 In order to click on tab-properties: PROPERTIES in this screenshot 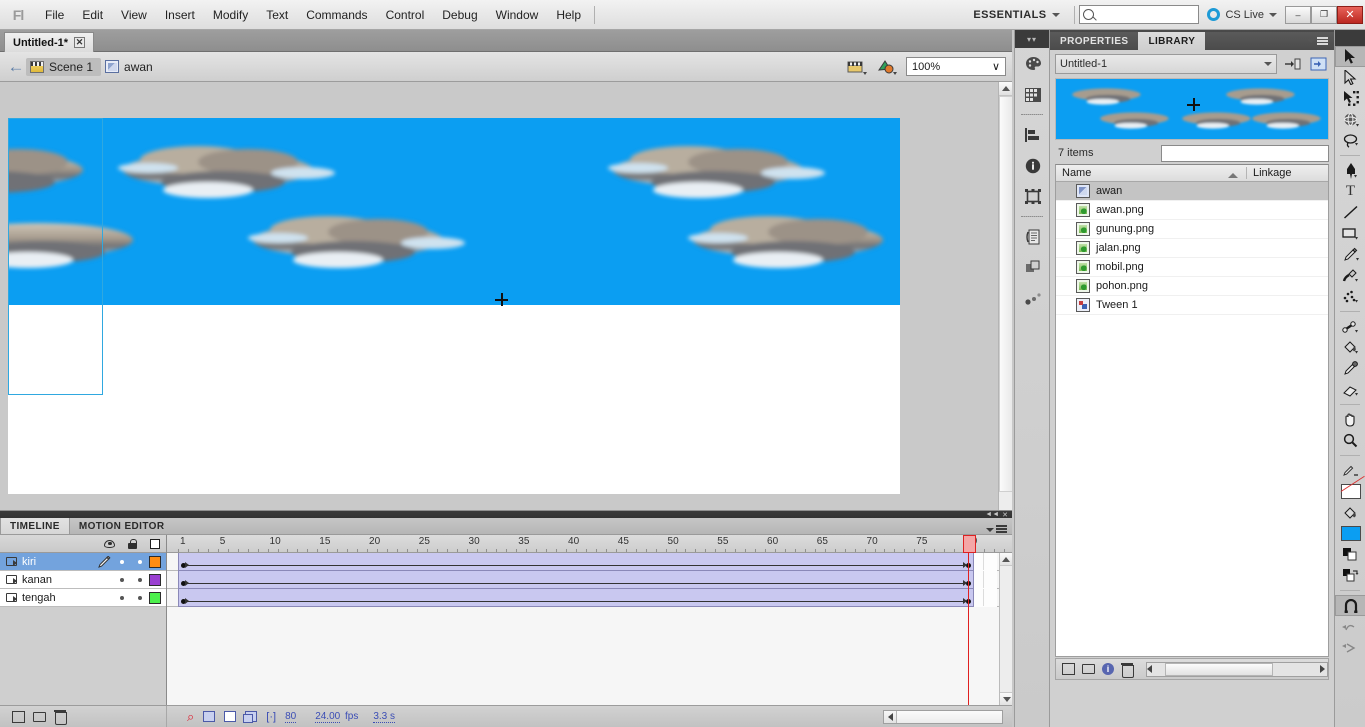, I will do `click(1094, 41)`.